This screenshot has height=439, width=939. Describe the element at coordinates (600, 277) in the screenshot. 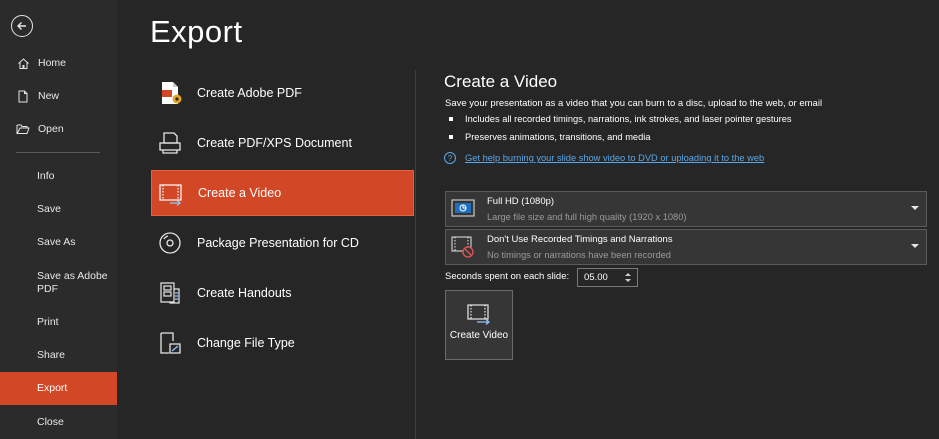

I see `seconds-per-slide-input` at that location.